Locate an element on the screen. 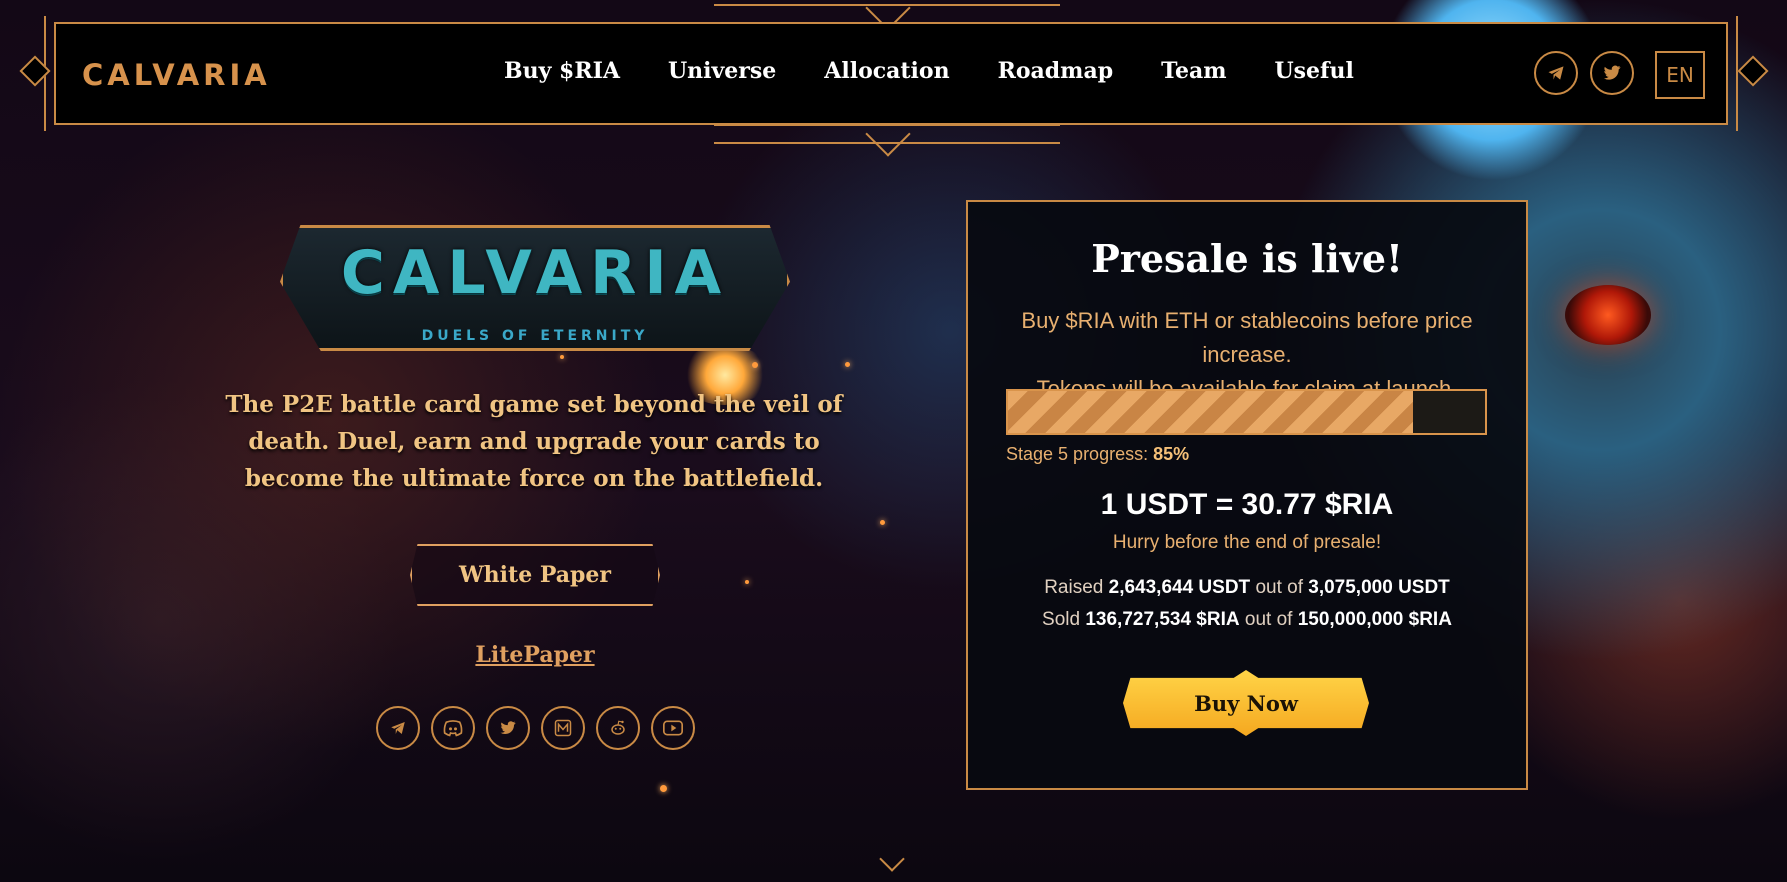 This screenshot has height=882, width=1787. hero-social-row is located at coordinates (535, 728).